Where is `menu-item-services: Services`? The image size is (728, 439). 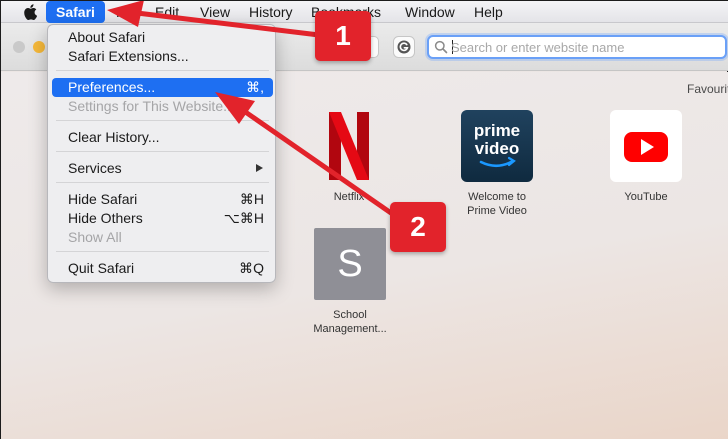 menu-item-services: Services is located at coordinates (162, 168).